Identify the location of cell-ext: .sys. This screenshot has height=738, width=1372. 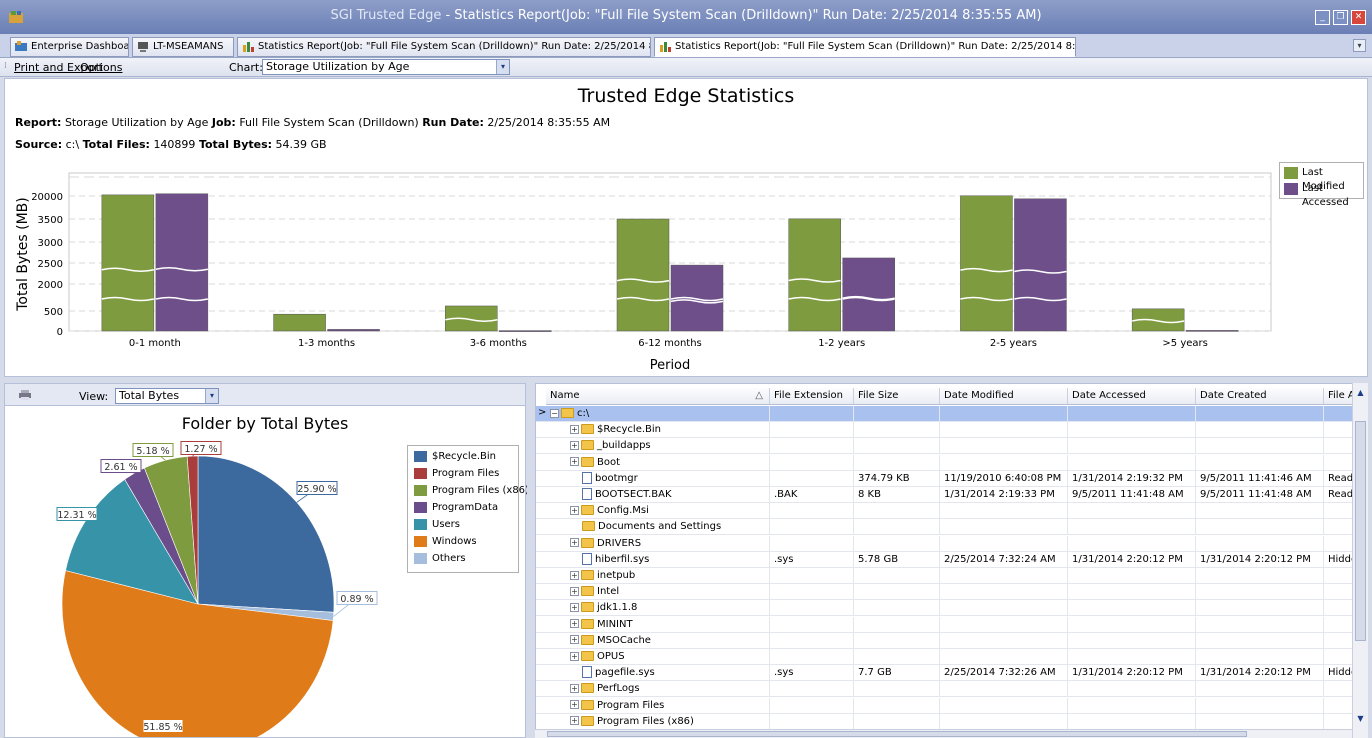
(812, 673).